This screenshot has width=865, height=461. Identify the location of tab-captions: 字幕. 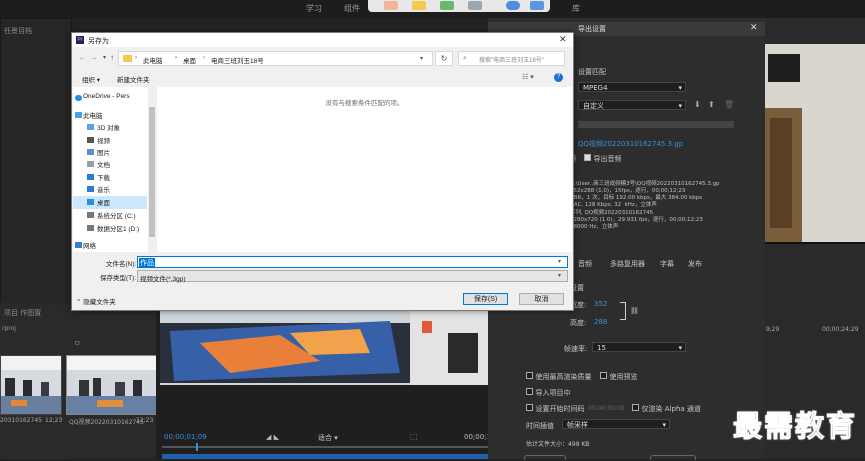
(667, 264).